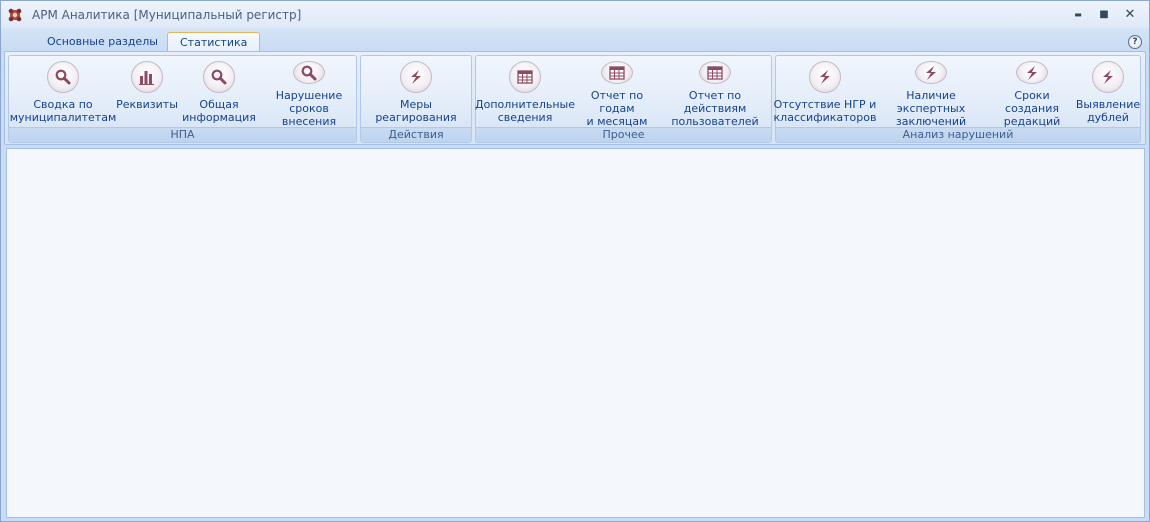 This screenshot has height=522, width=1150. I want to click on ribbon-group-label: Действия, so click(416, 134).